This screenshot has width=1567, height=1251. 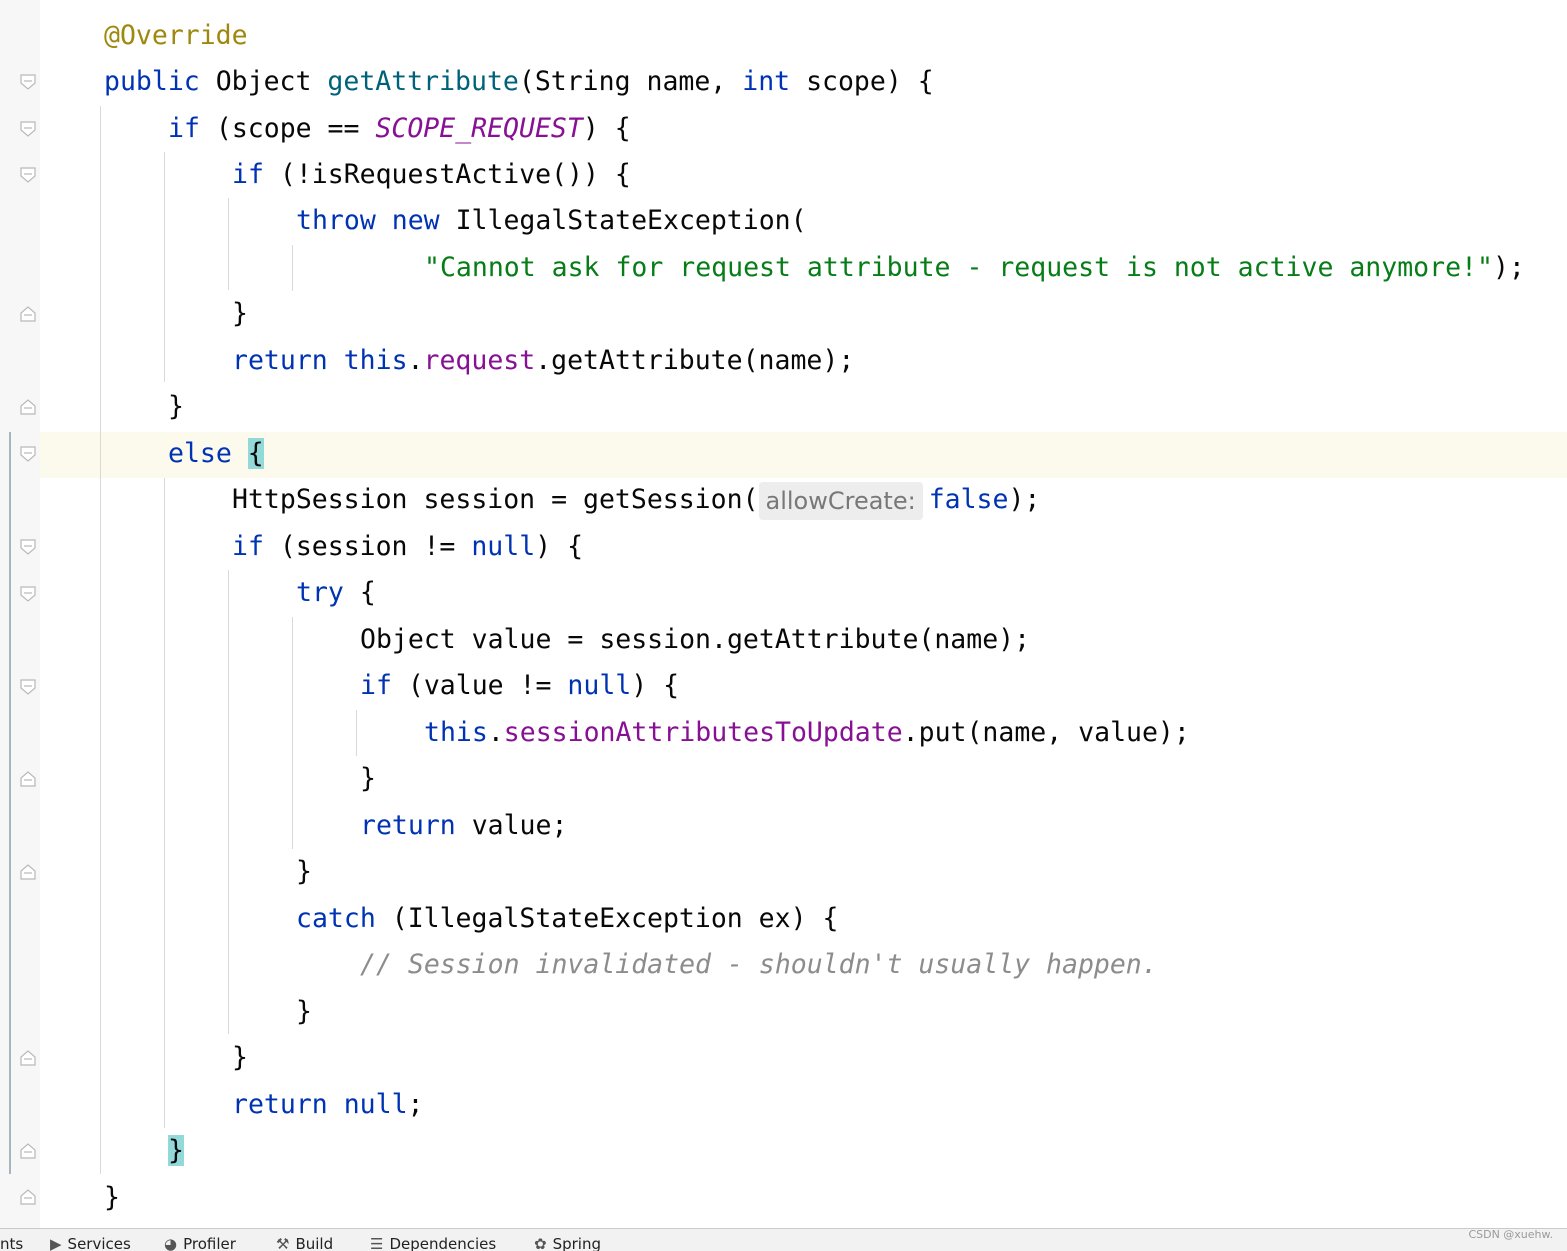 What do you see at coordinates (287, 128) in the screenshot?
I see `code-text: (scope ==` at bounding box center [287, 128].